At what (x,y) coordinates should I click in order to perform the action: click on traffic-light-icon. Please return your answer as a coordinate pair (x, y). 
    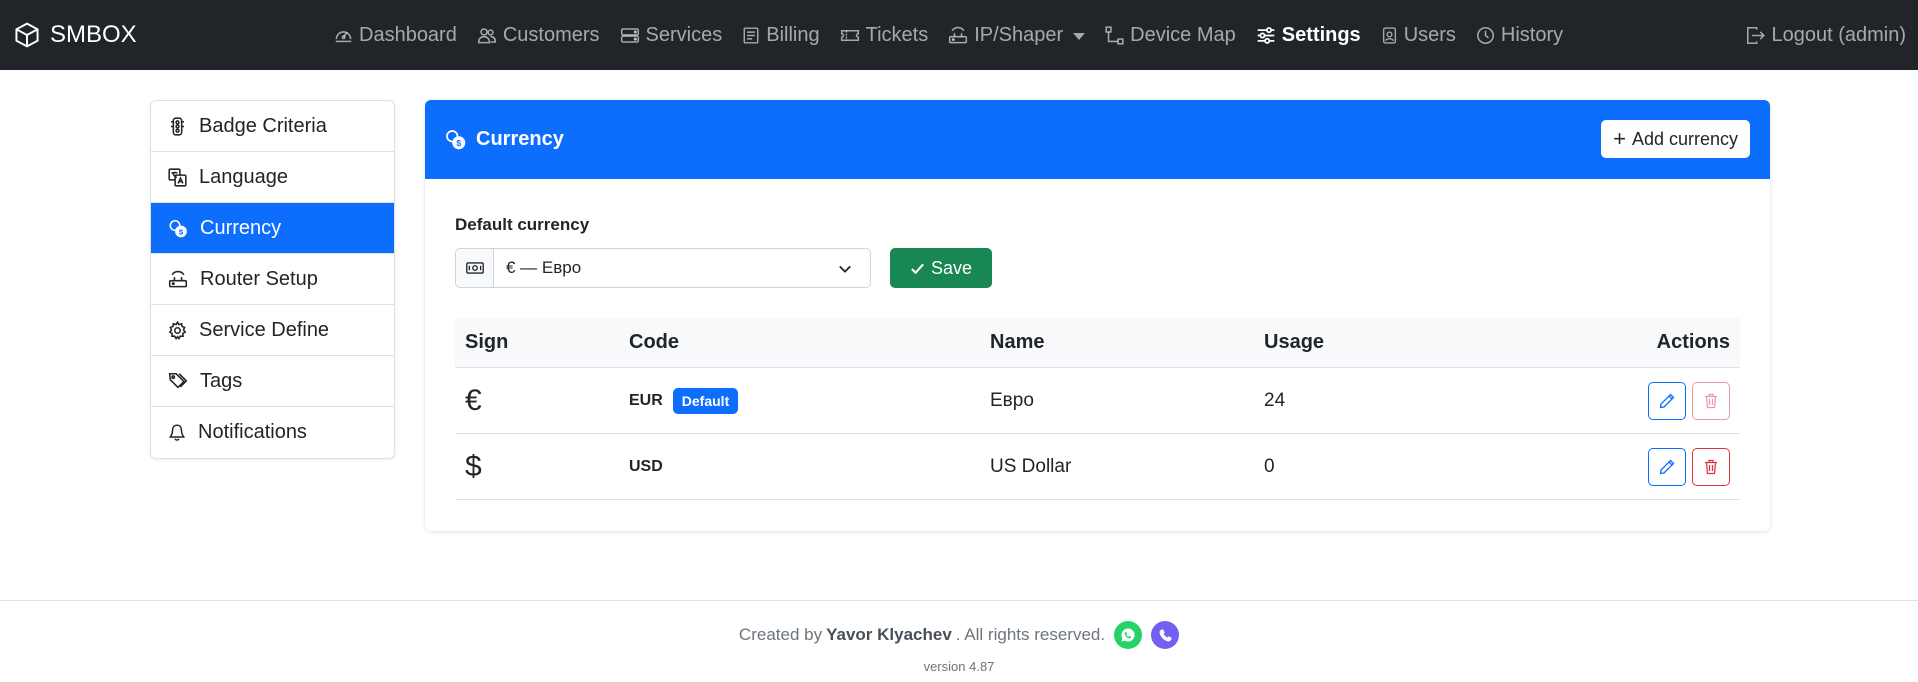
    Looking at the image, I should click on (177, 126).